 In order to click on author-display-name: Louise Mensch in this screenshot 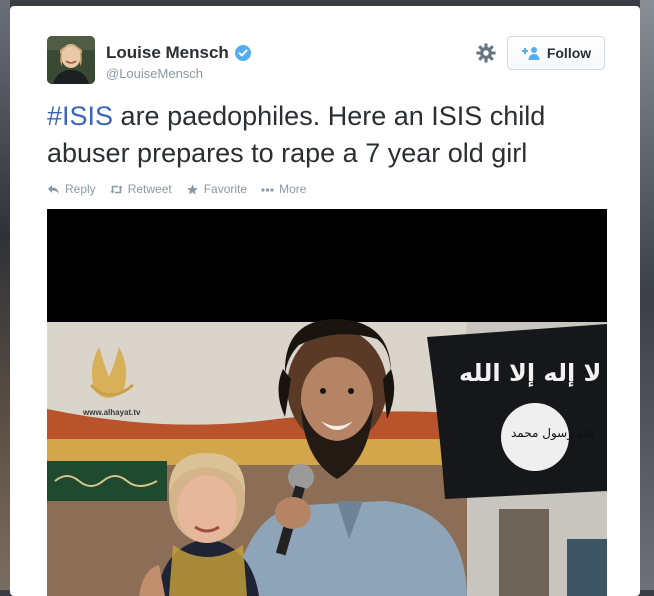, I will do `click(167, 53)`.